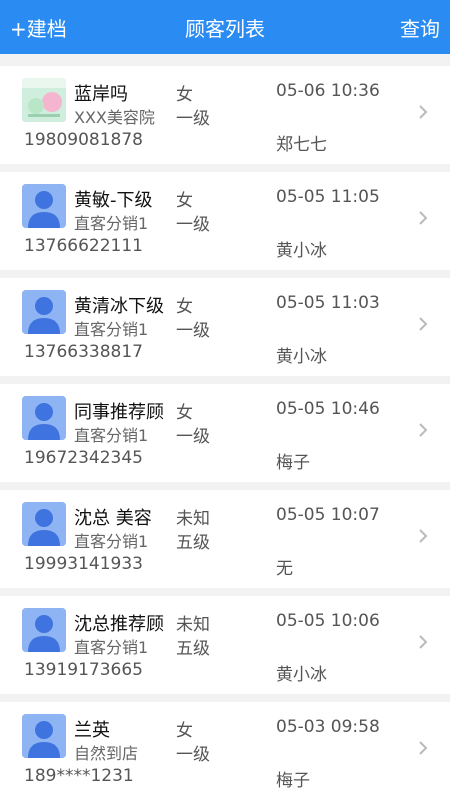 The height and width of the screenshot is (800, 450). I want to click on customer-phone: 189****1231, so click(79, 776).